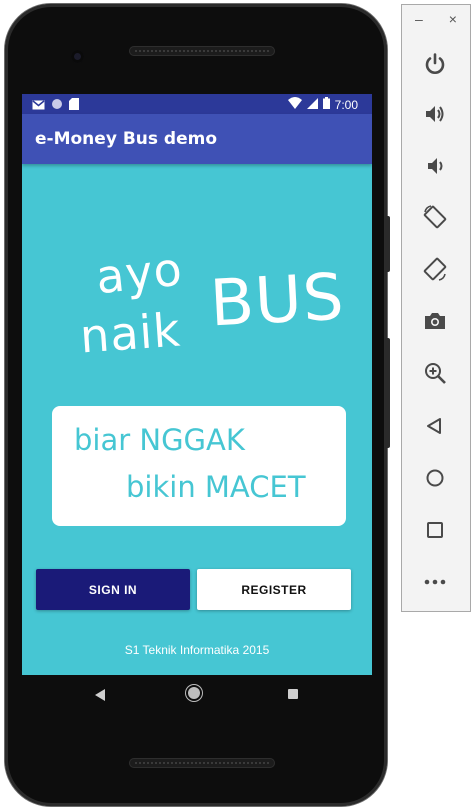 The width and height of the screenshot is (475, 812). What do you see at coordinates (435, 373) in the screenshot?
I see `zoom-icon` at bounding box center [435, 373].